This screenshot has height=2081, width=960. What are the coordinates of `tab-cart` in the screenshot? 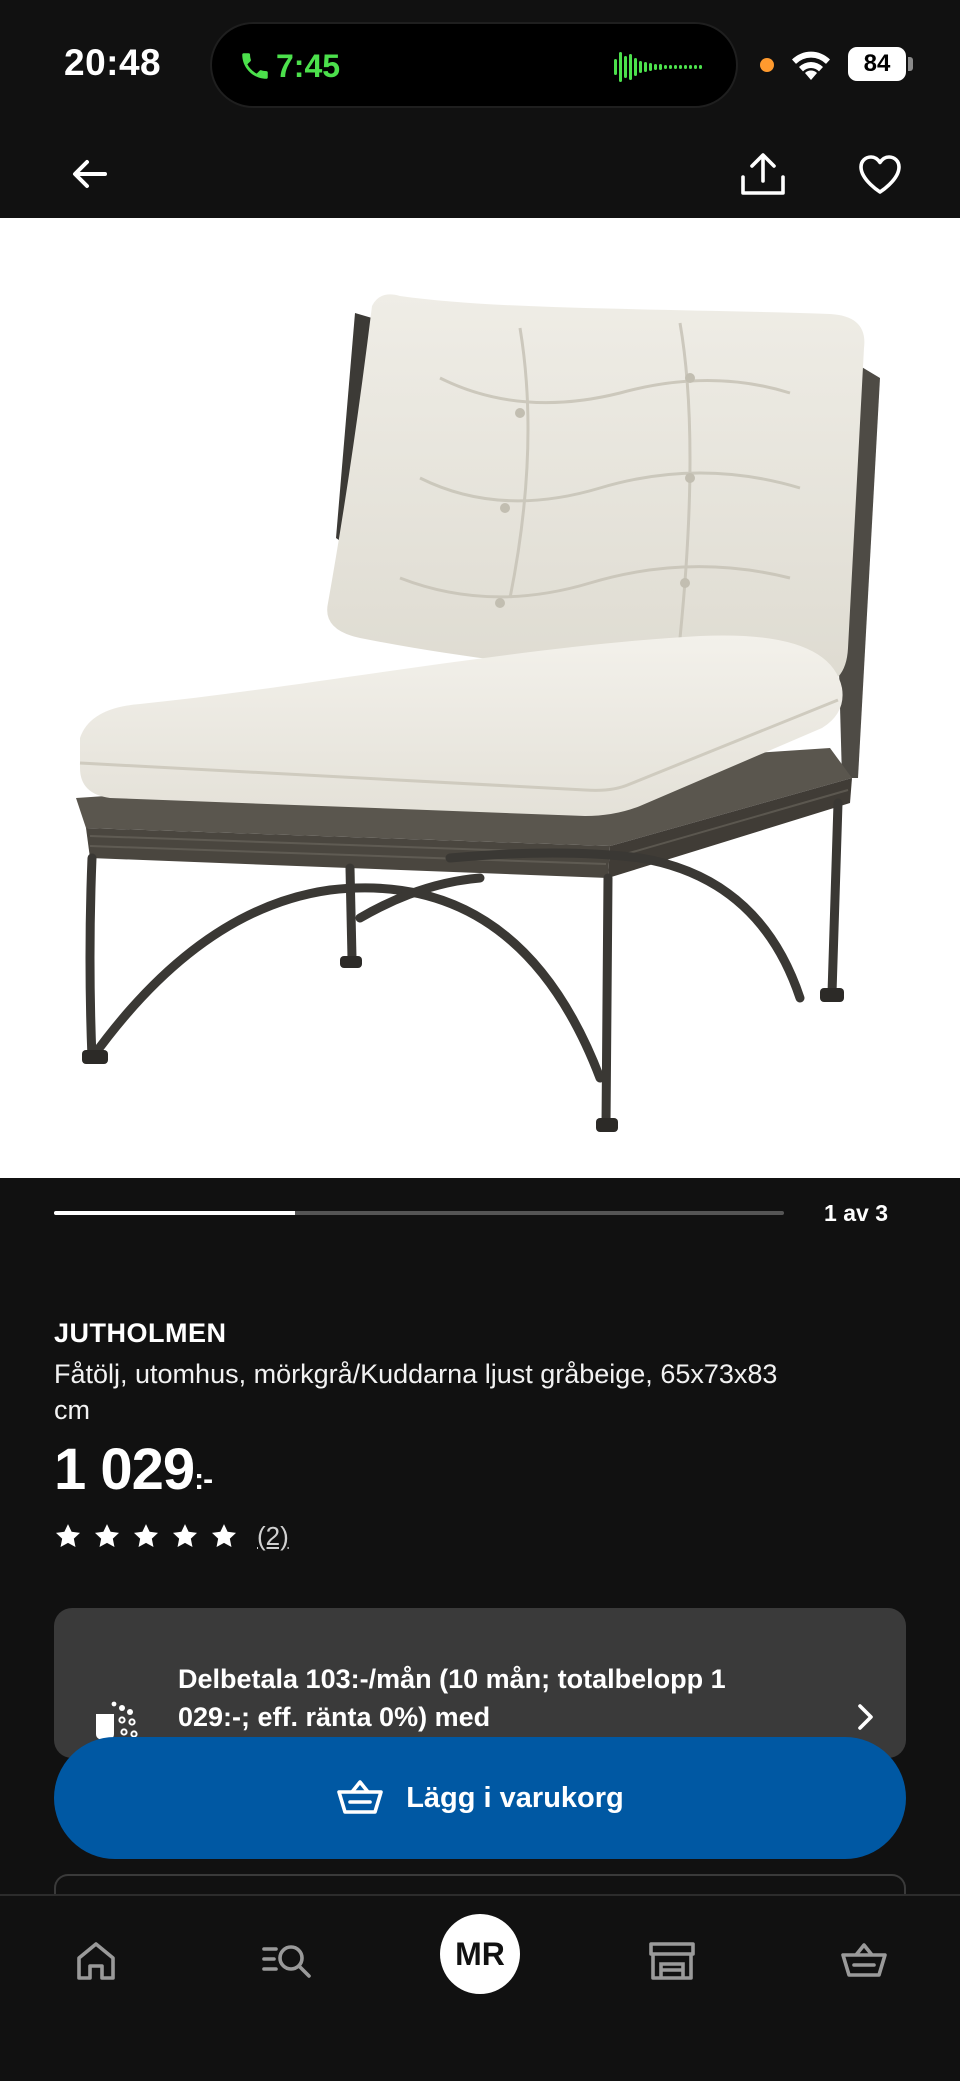 It's located at (864, 1961).